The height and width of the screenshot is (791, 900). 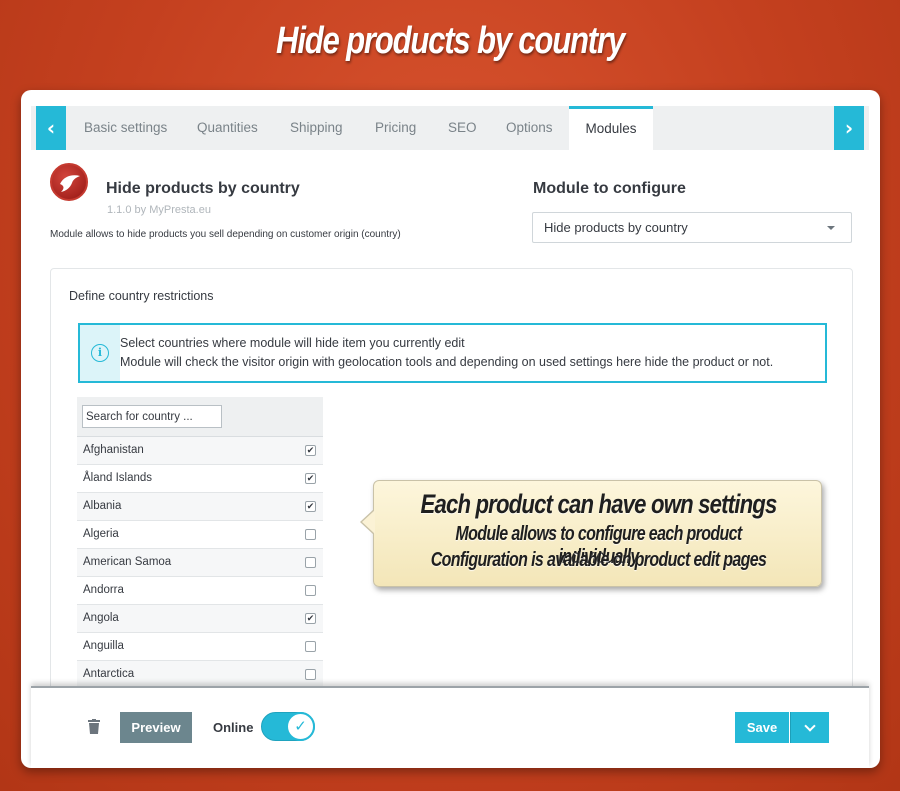 I want to click on module-logo, so click(x=69, y=182).